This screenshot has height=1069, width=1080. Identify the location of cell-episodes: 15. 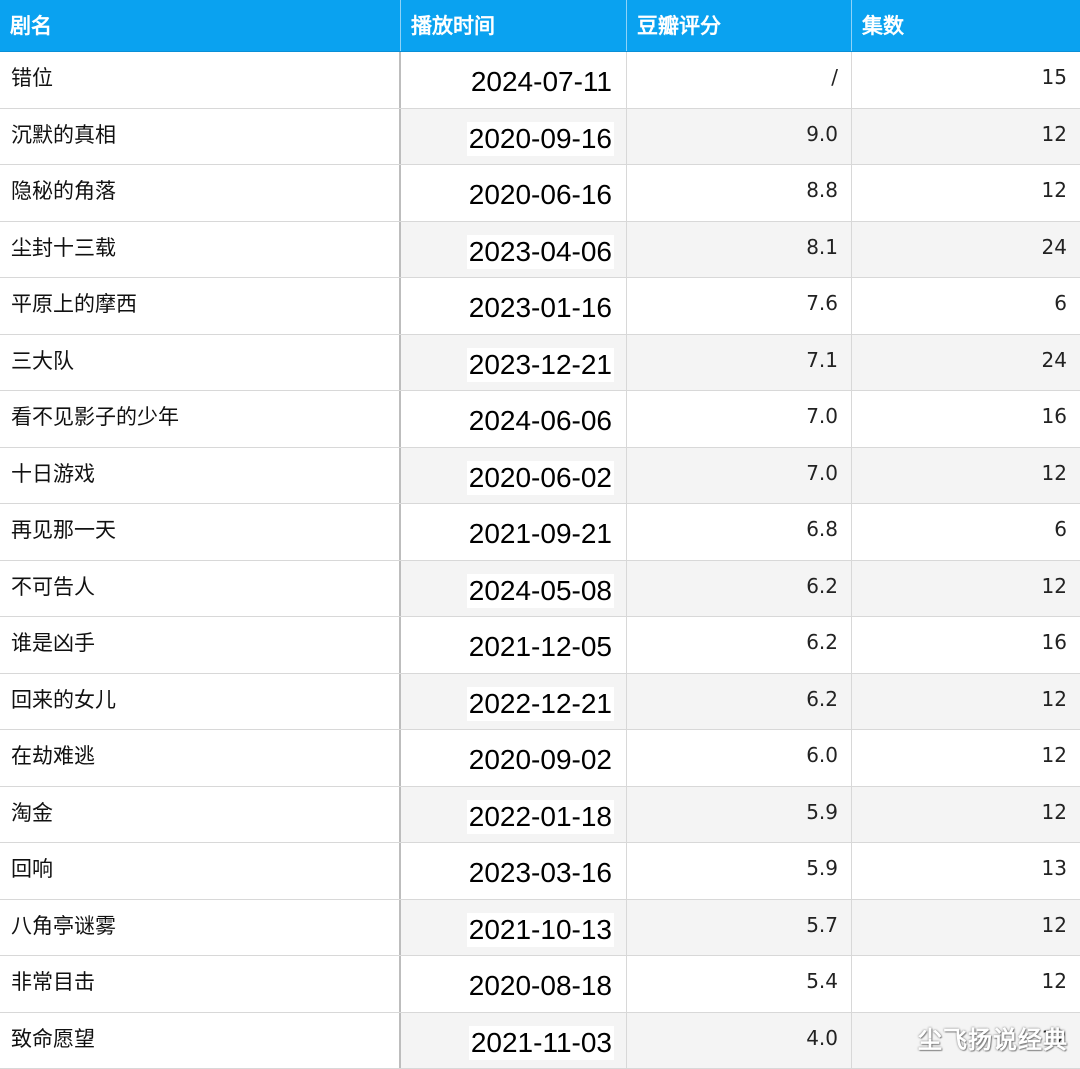
(966, 80).